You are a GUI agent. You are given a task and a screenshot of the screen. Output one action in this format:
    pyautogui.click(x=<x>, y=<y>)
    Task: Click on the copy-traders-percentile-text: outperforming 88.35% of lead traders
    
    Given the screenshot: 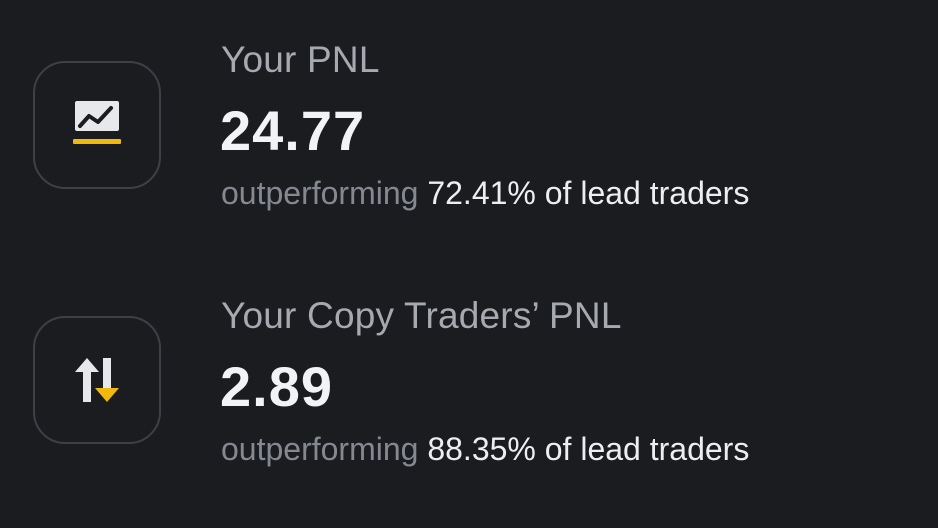 What is the action you would take?
    pyautogui.click(x=485, y=449)
    